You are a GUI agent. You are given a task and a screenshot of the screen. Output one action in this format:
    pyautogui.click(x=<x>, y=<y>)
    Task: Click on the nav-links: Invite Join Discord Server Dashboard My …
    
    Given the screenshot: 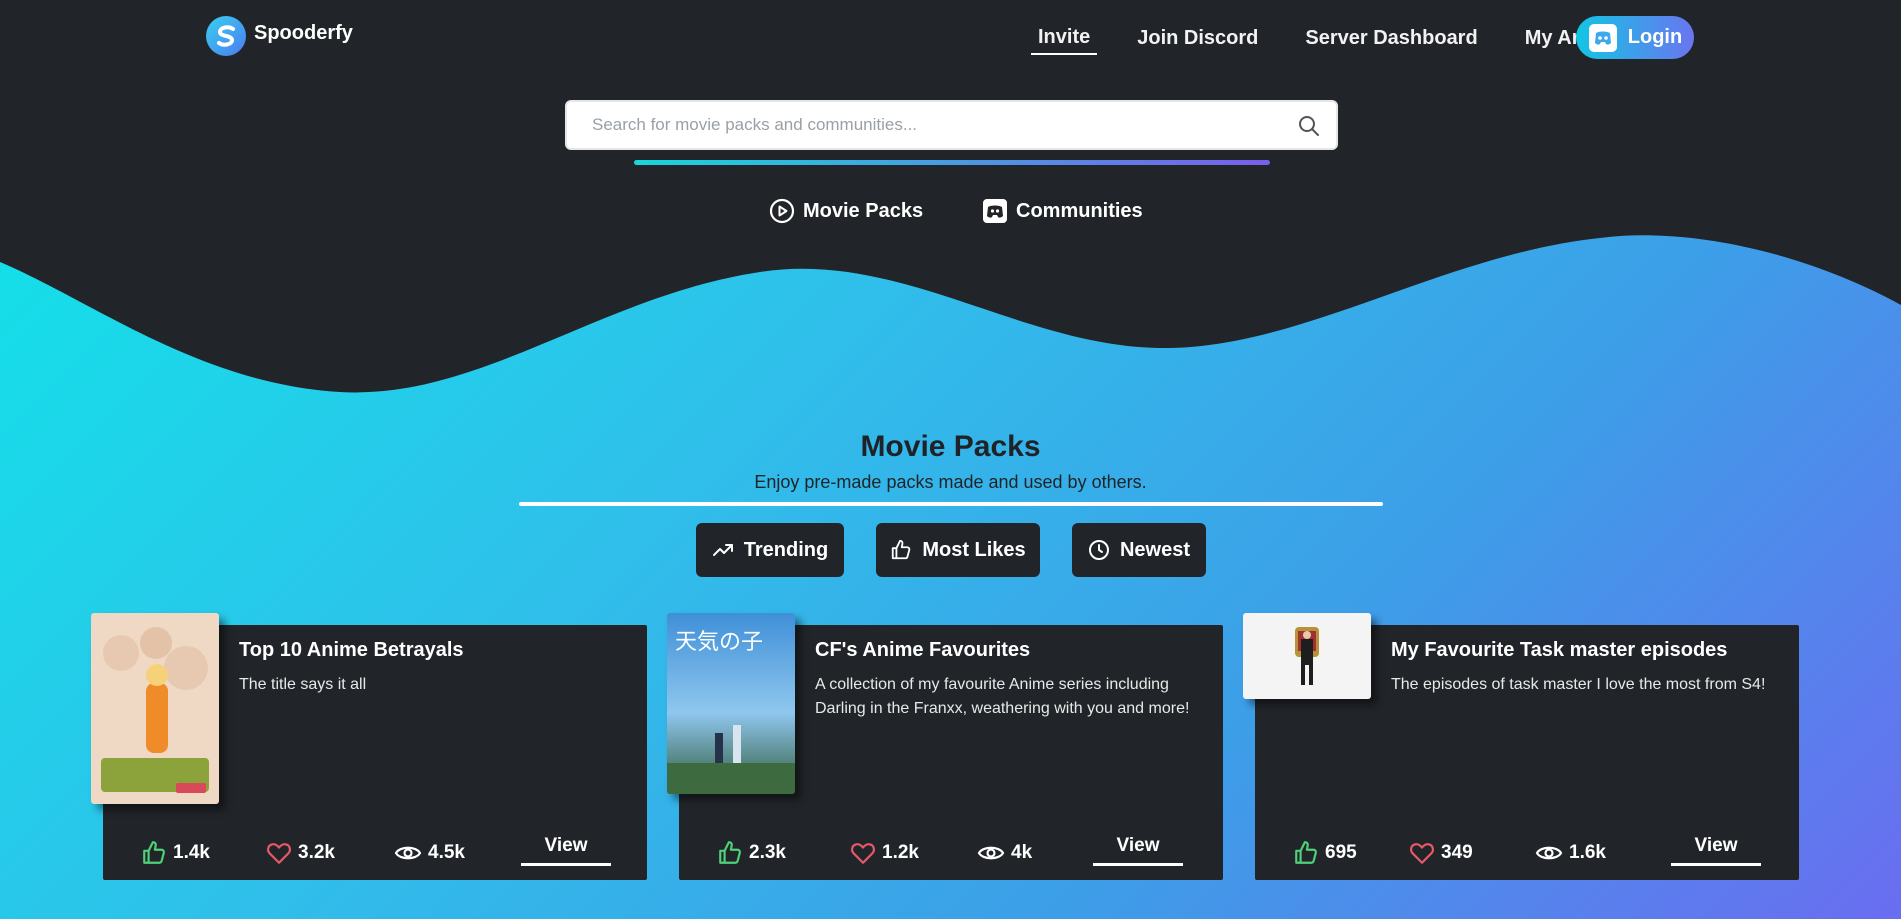 What is the action you would take?
    pyautogui.click(x=1336, y=40)
    